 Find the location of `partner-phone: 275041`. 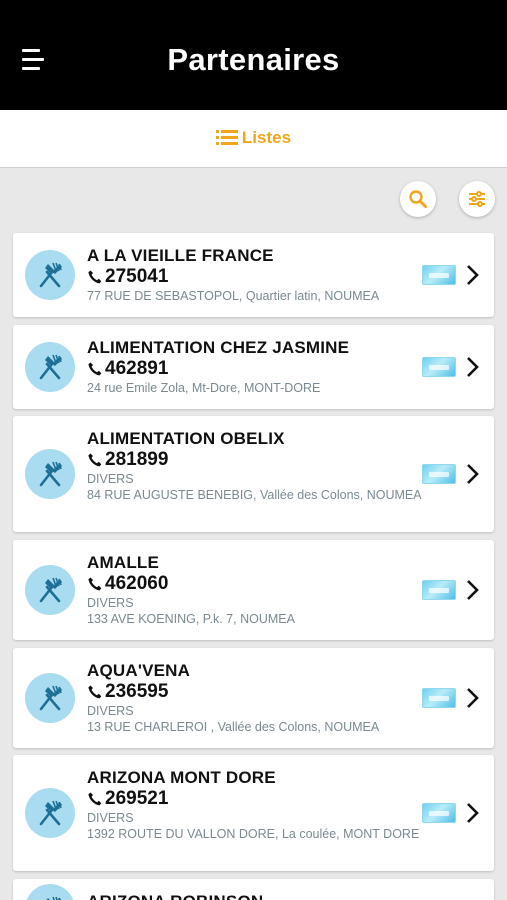

partner-phone: 275041 is located at coordinates (255, 277).